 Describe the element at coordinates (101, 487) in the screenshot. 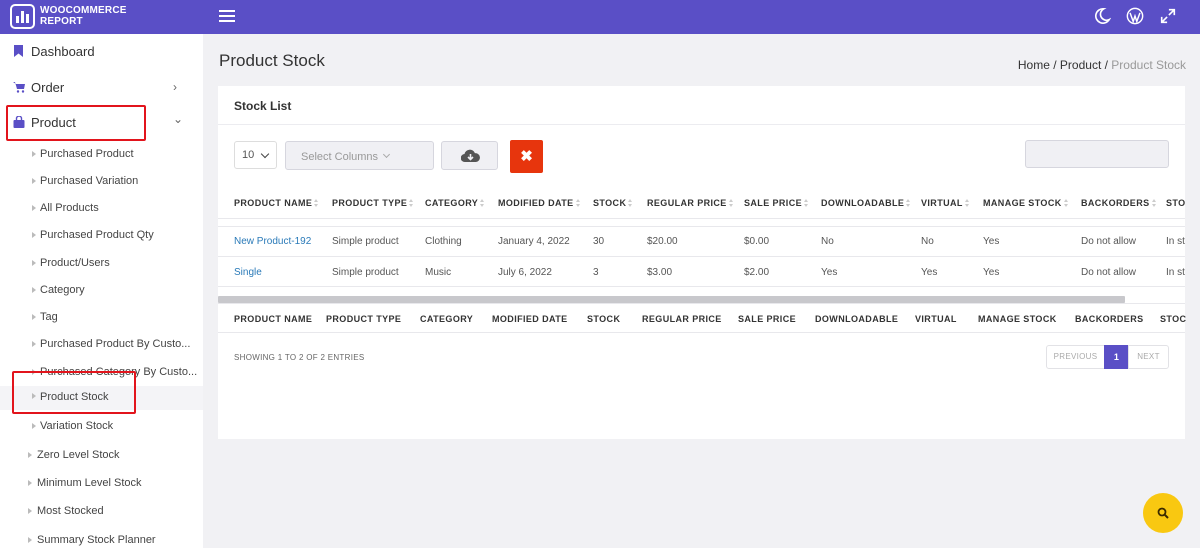

I see `sidebar-item-minimum-level-stock: Minimum Level Stock` at that location.